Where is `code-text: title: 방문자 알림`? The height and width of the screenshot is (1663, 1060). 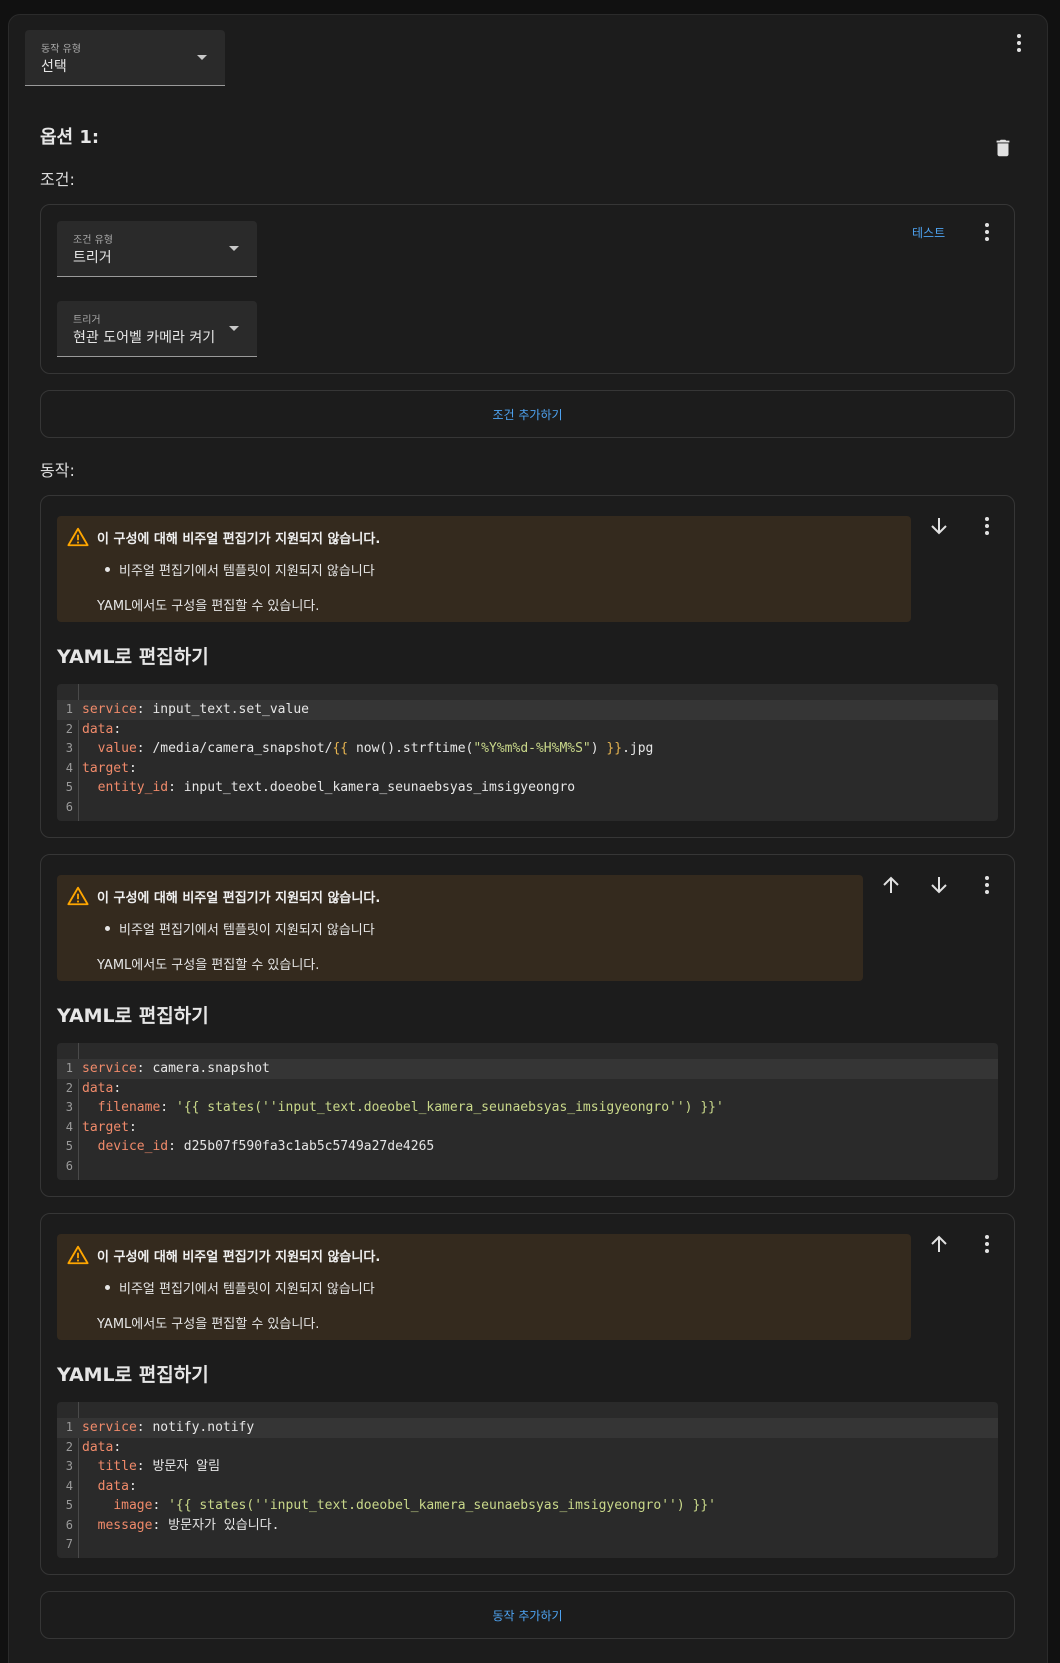 code-text: title: 방문자 알림 is located at coordinates (159, 1466).